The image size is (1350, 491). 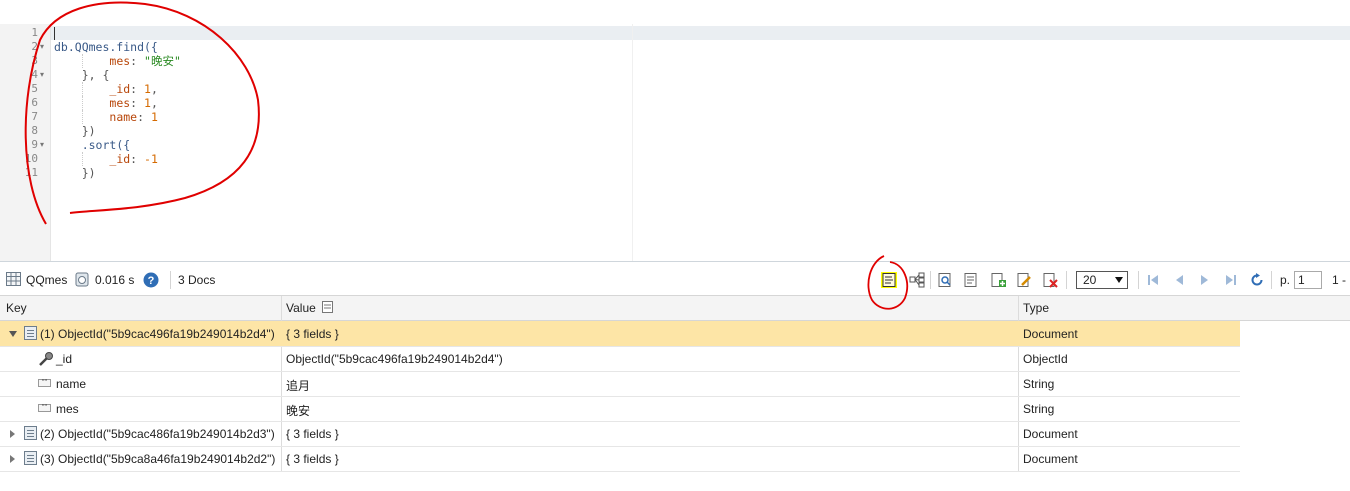 What do you see at coordinates (620, 409) in the screenshot?
I see `table-row: "" mes 晚安 String` at bounding box center [620, 409].